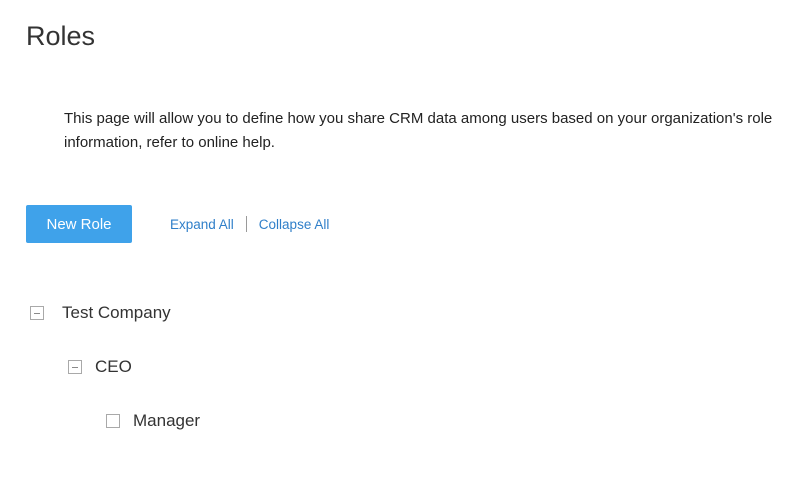 This screenshot has height=493, width=800. I want to click on tree-node-label: Test Company, so click(116, 313).